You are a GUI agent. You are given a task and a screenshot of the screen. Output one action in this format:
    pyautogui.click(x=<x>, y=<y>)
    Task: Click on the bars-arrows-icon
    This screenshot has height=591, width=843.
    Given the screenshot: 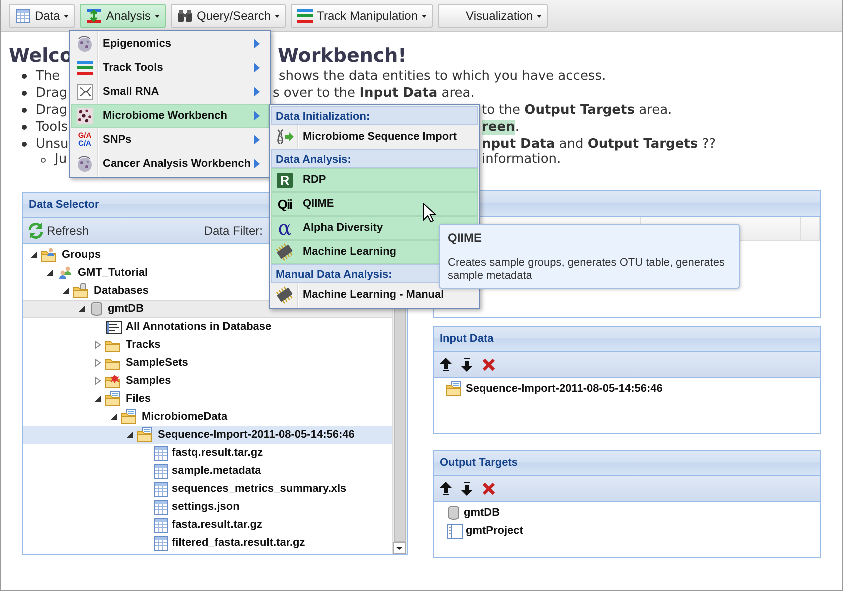 What is the action you would take?
    pyautogui.click(x=94, y=16)
    